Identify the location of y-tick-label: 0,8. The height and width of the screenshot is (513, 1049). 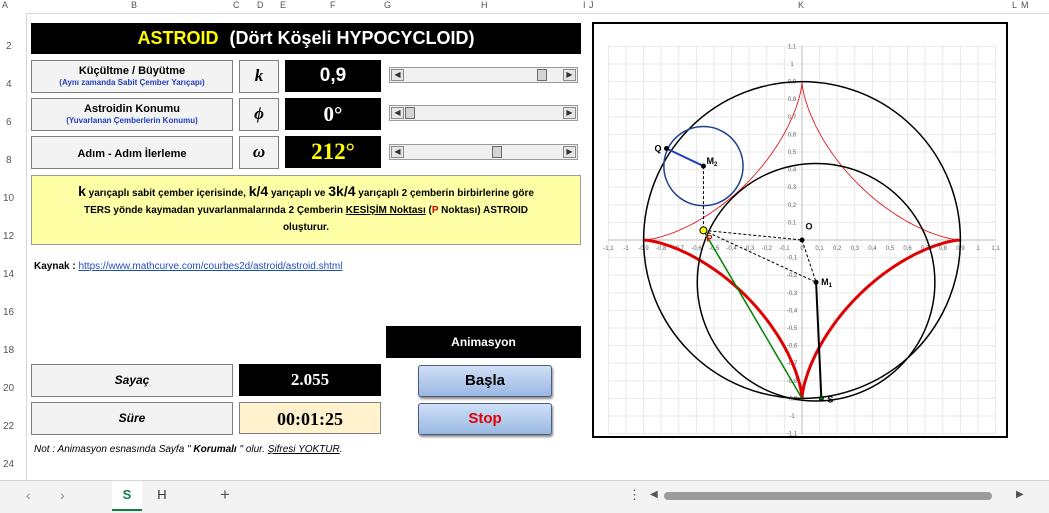
(792, 100).